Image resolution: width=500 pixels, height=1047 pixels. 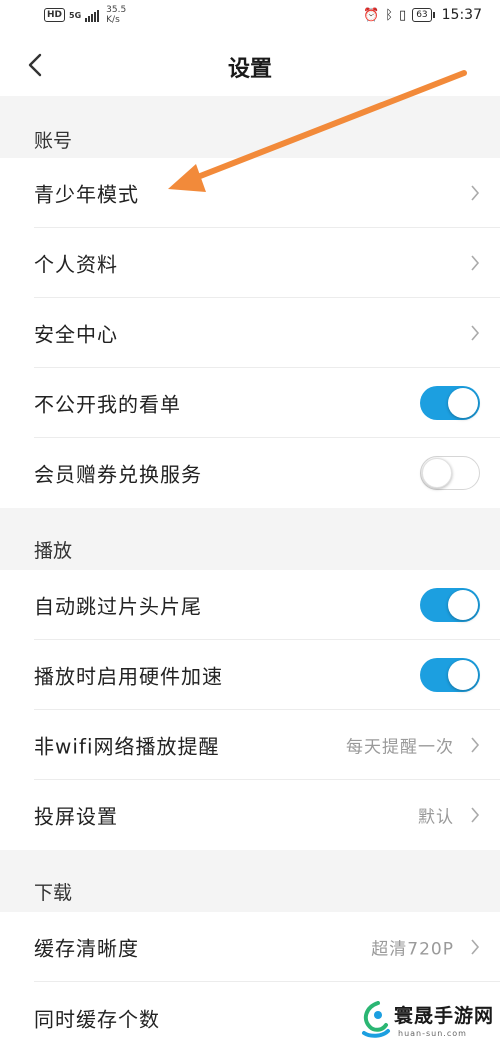 What do you see at coordinates (400, 747) in the screenshot?
I see `row-value: 每天提醒一次` at bounding box center [400, 747].